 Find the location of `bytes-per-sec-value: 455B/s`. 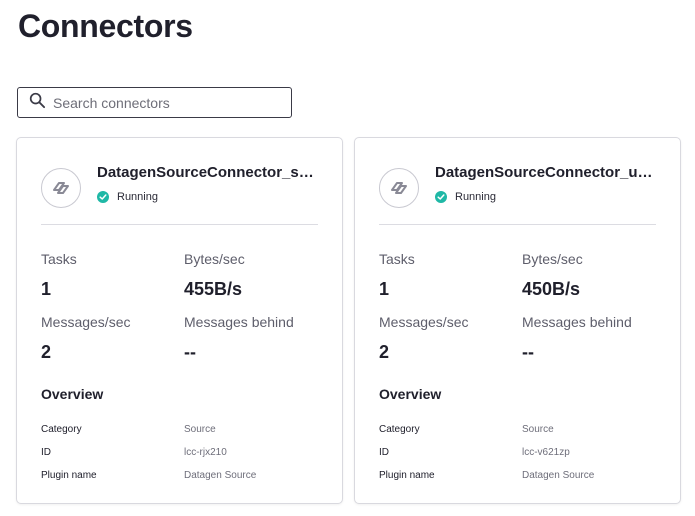

bytes-per-sec-value: 455B/s is located at coordinates (213, 289).